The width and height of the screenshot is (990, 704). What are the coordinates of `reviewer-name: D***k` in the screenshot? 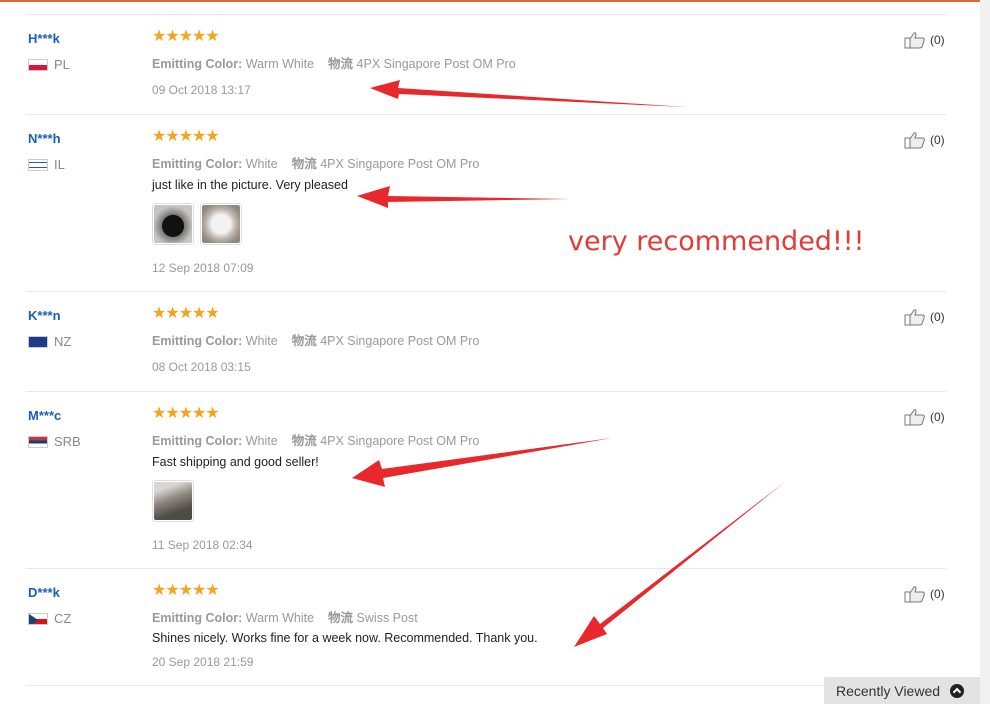 It's located at (44, 592).